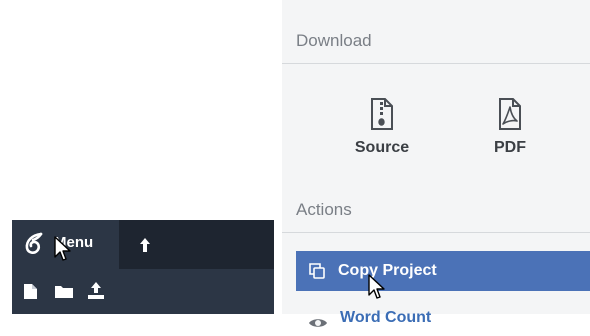 This screenshot has width=590, height=336. Describe the element at coordinates (318, 323) in the screenshot. I see `eye-icon` at that location.